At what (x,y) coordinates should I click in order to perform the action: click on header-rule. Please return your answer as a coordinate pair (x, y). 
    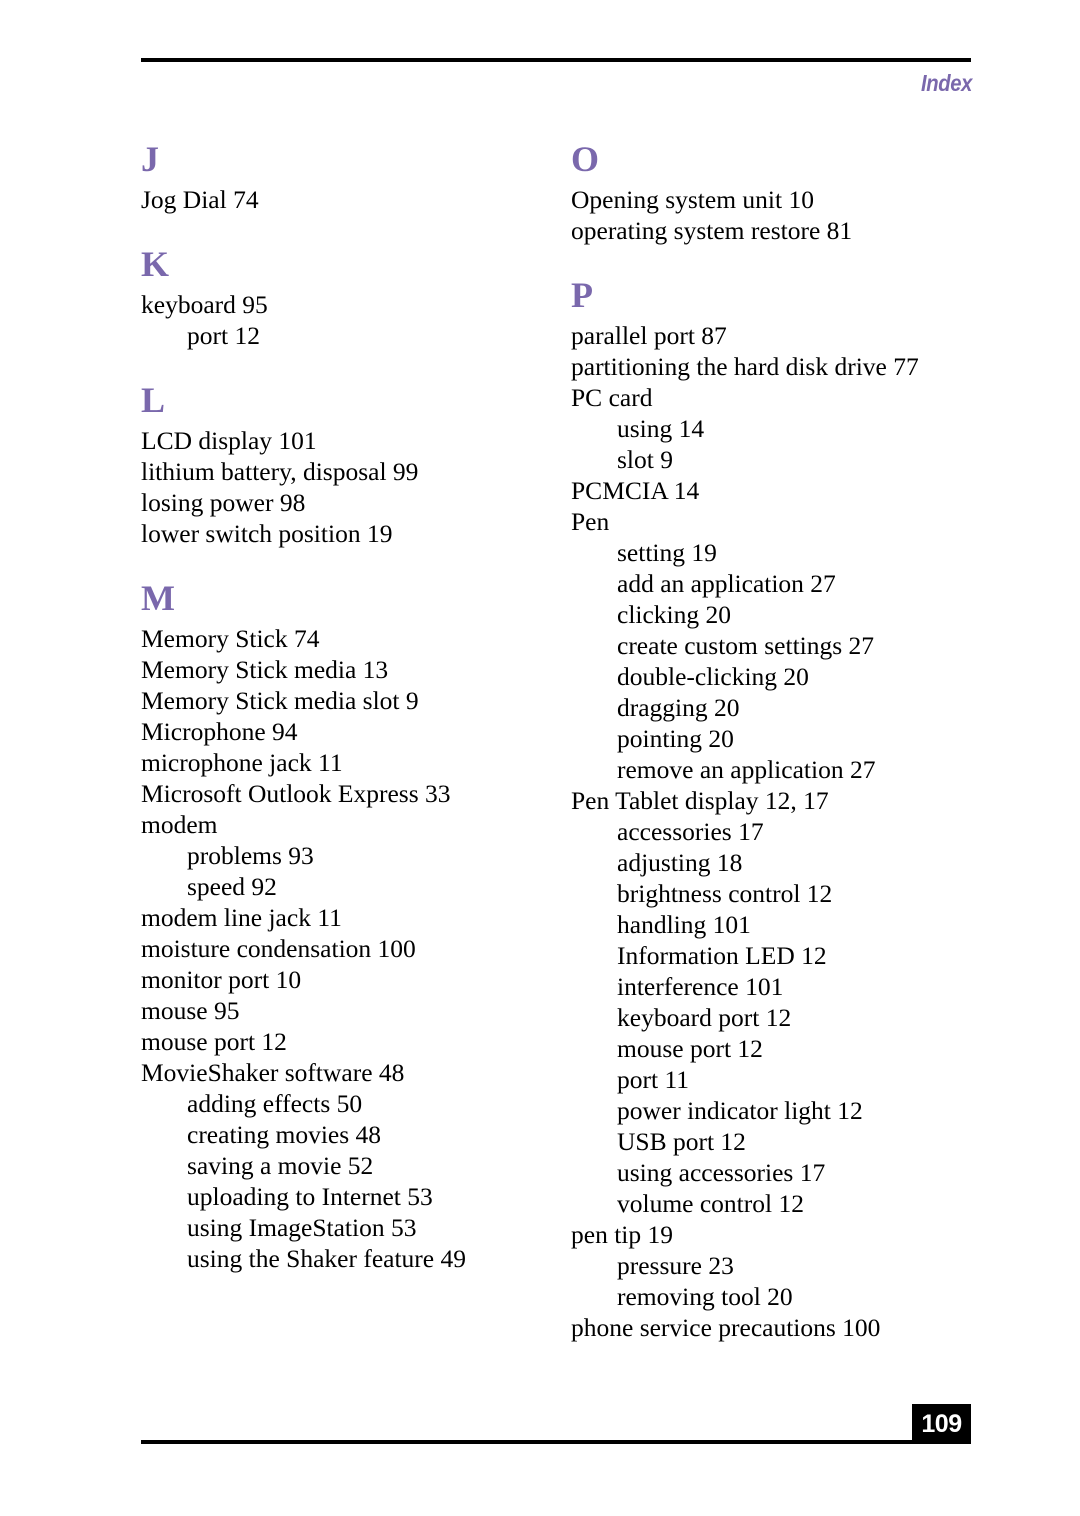
    Looking at the image, I should click on (556, 60).